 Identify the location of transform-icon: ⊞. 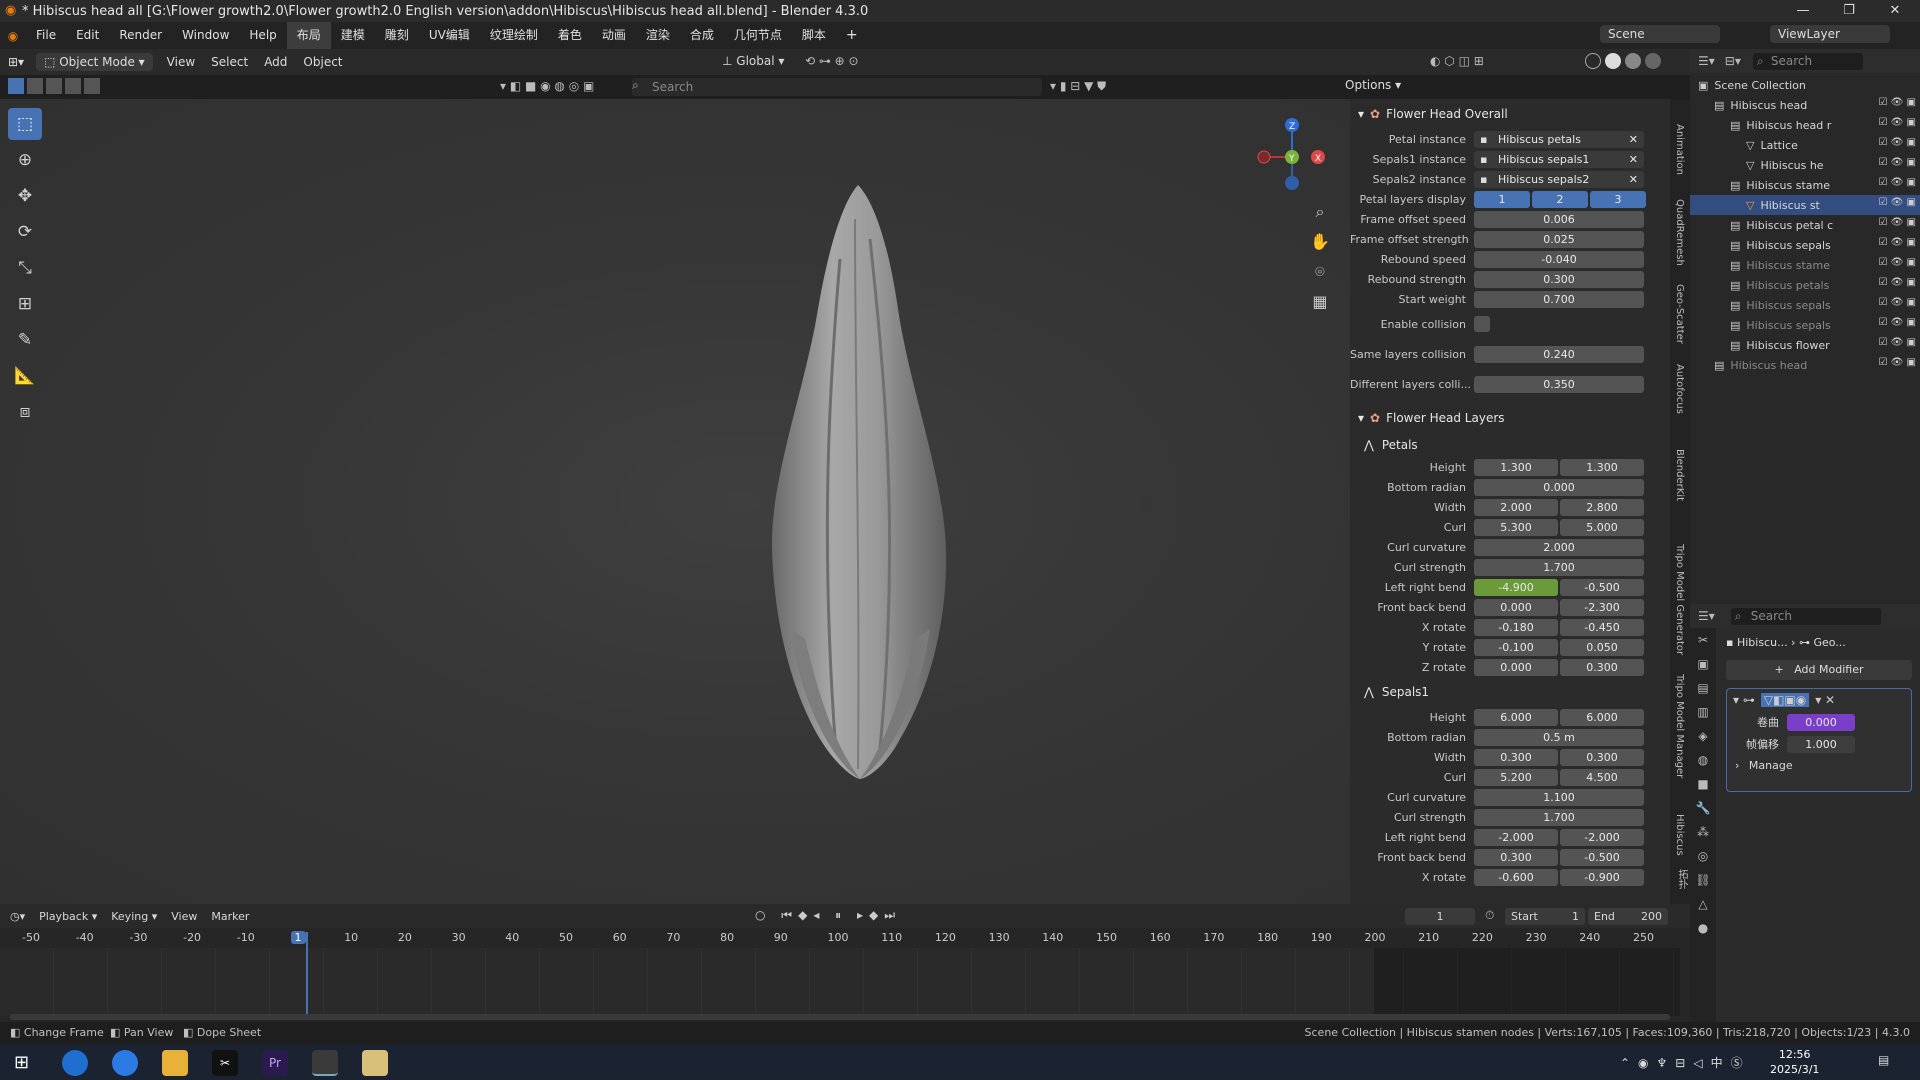
(25, 304).